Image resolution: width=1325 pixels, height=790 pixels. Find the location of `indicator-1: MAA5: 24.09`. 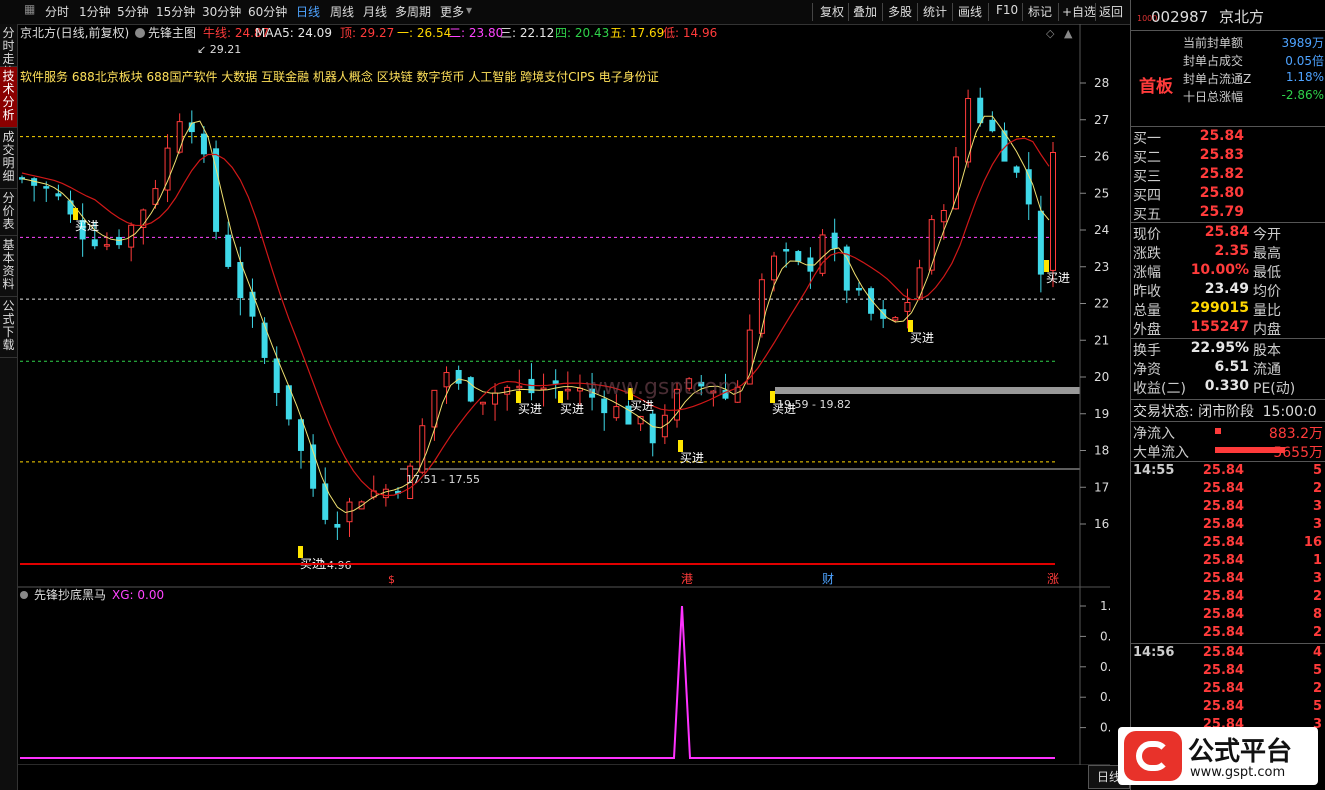

indicator-1: MAA5: 24.09 is located at coordinates (293, 33).